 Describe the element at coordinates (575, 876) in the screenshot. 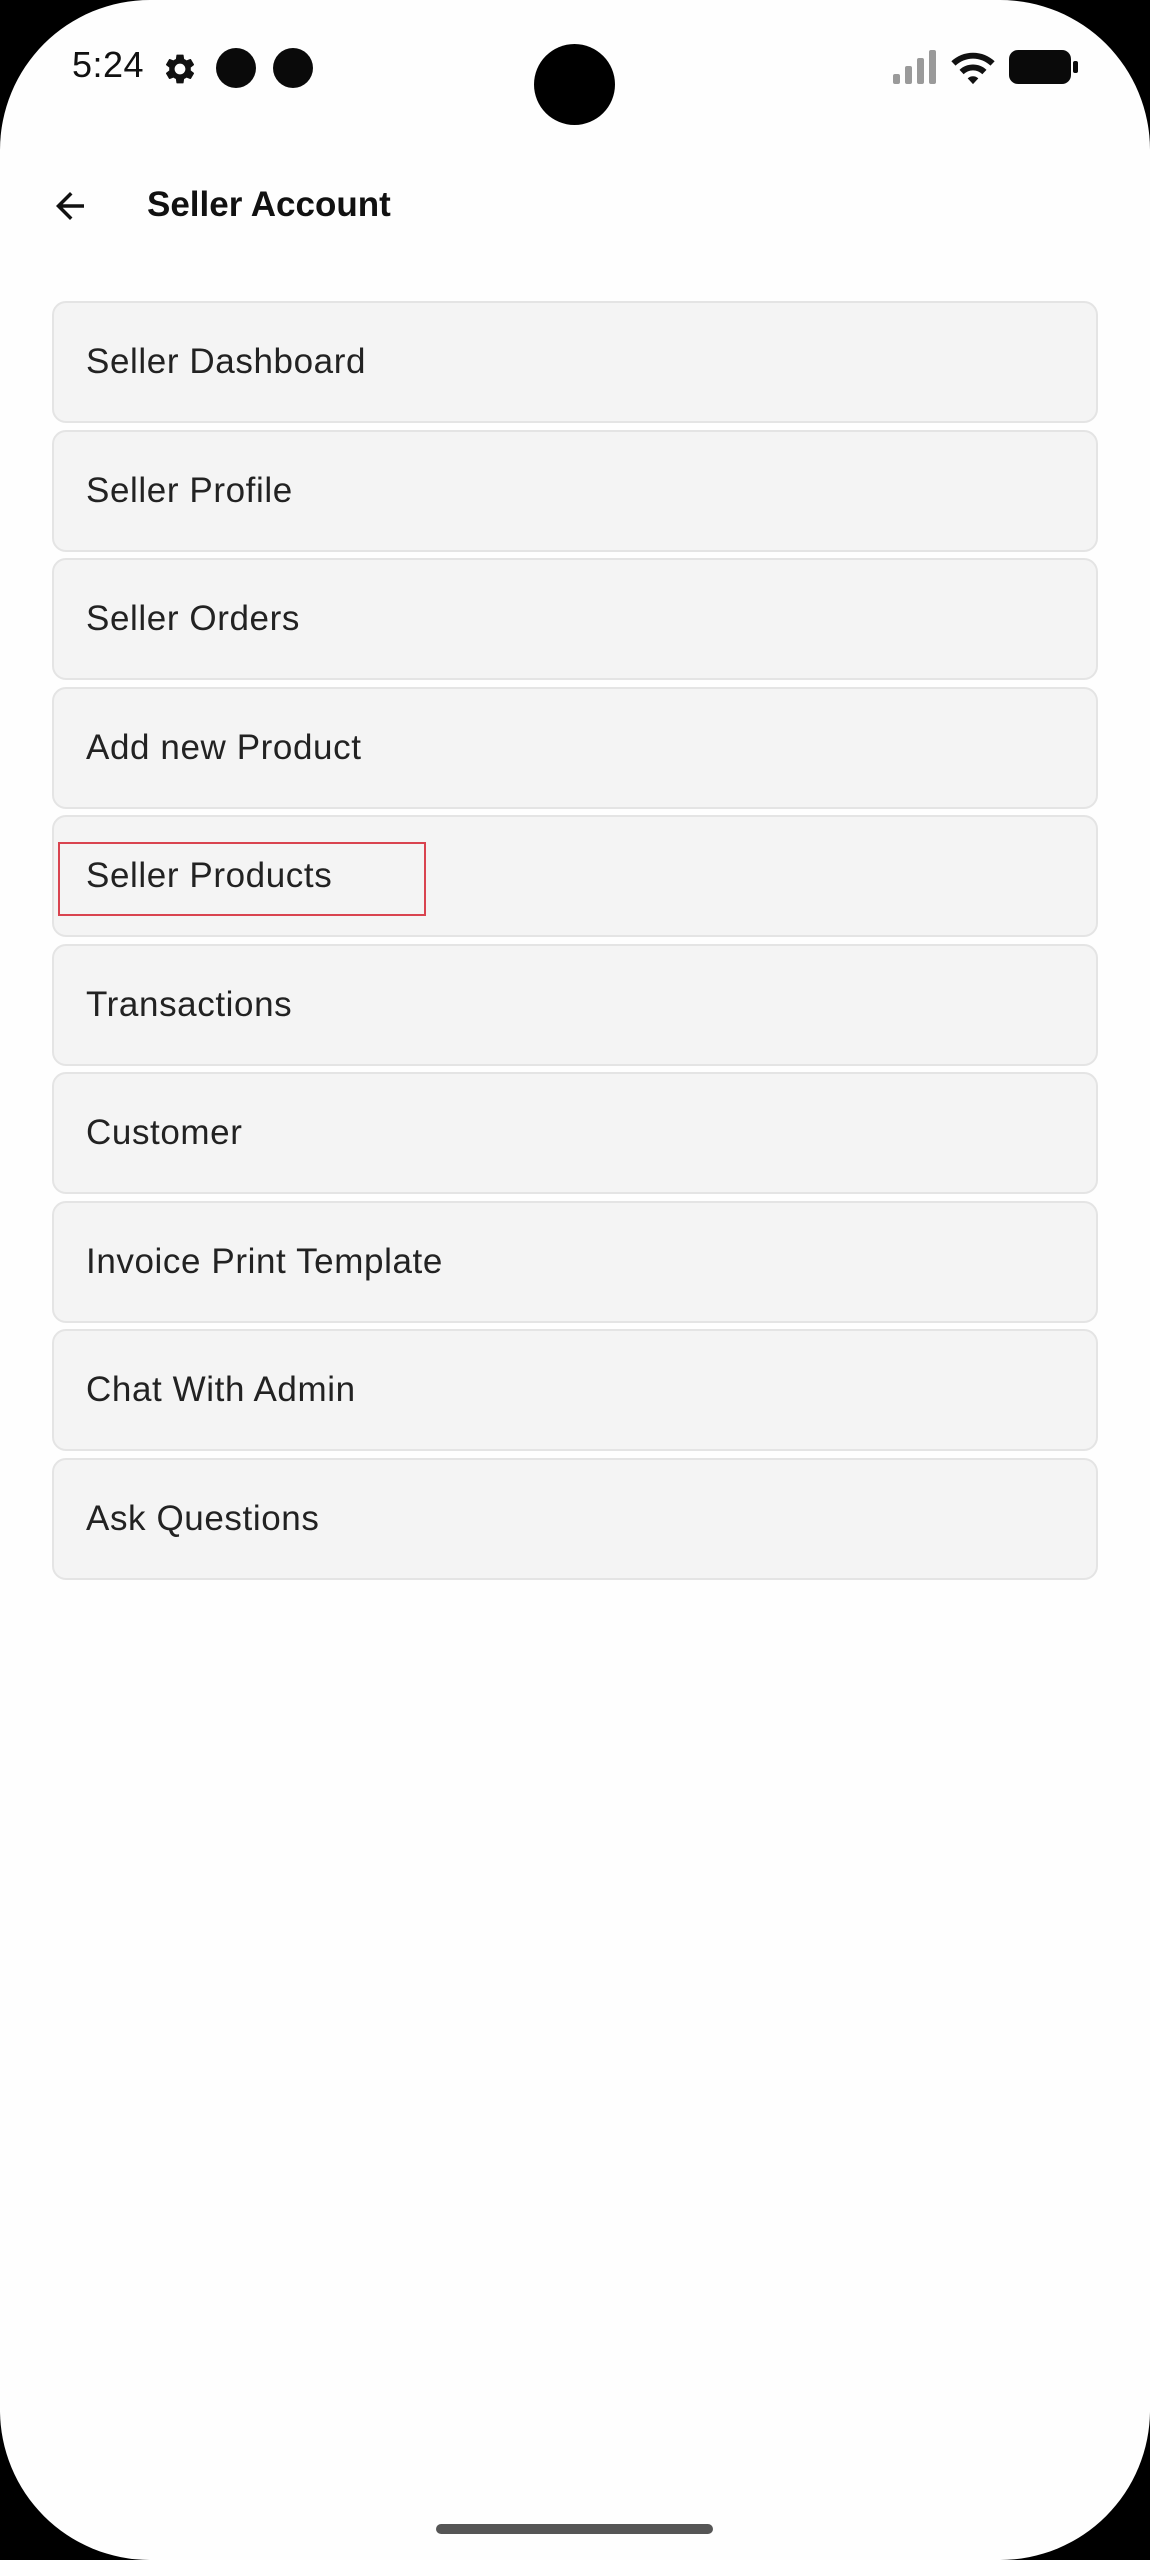

I see `menu-item-seller-products: Seller Products` at that location.